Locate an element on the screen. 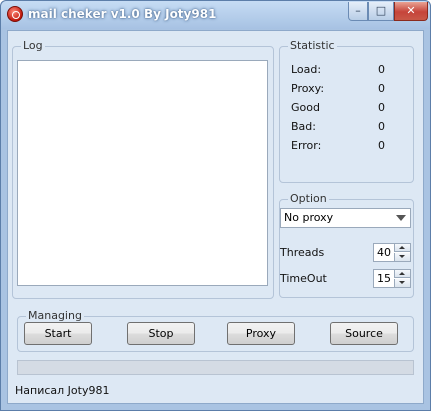 The width and height of the screenshot is (431, 411). threads-up-arrow-icon is located at coordinates (402, 248).